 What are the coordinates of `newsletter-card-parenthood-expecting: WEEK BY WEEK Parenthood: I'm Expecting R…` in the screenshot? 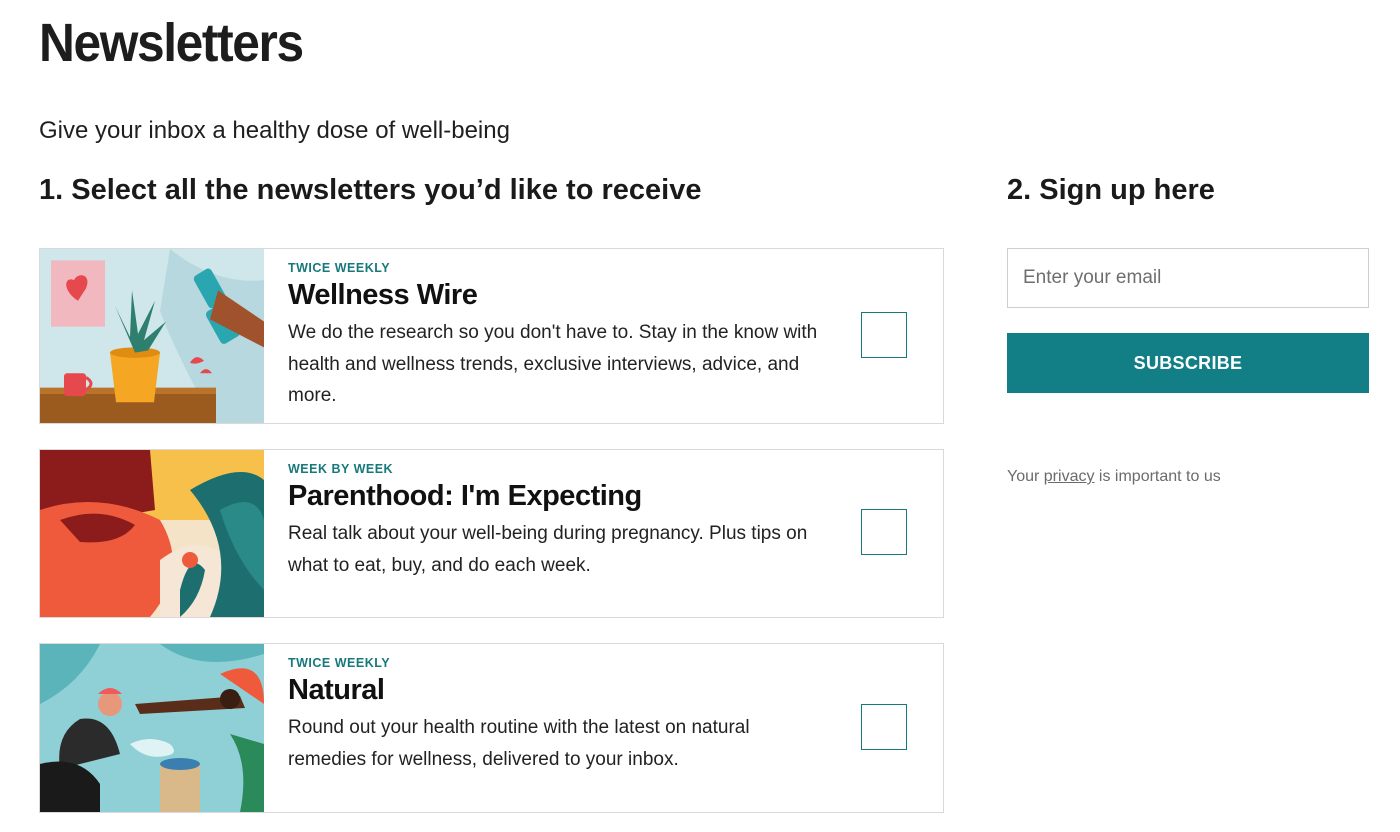 It's located at (491, 533).